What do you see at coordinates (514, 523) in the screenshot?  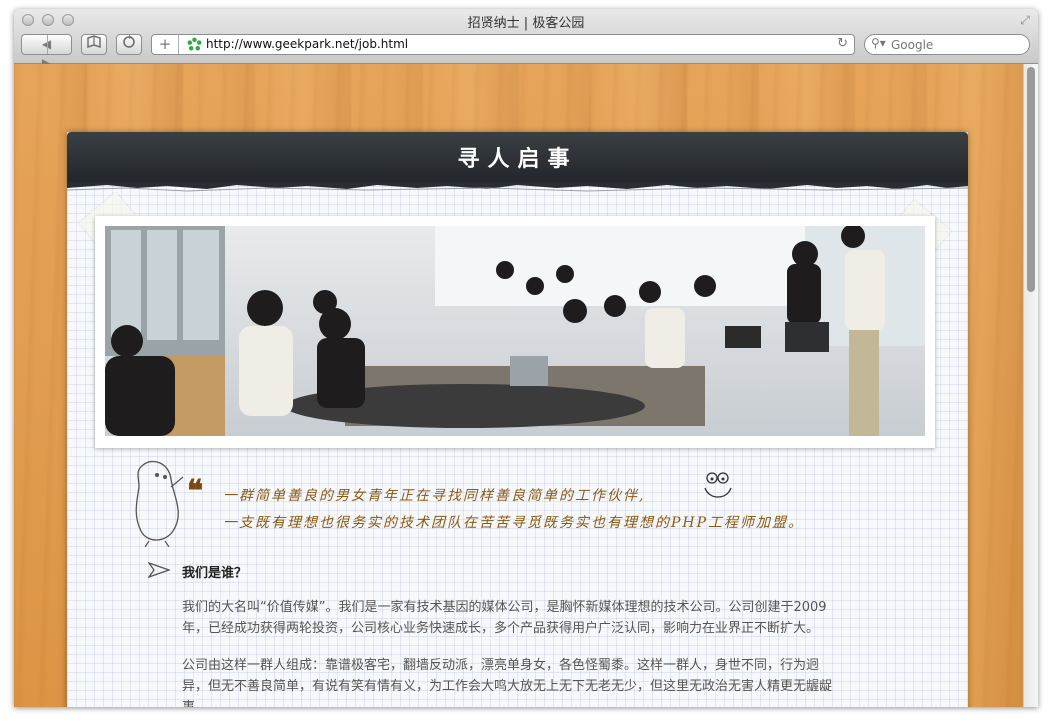 I see `quote-line-2: 一支既有理想也很务实的技术团队在苦苦寻觅既务实也有理想的PHP工程师加盟。` at bounding box center [514, 523].